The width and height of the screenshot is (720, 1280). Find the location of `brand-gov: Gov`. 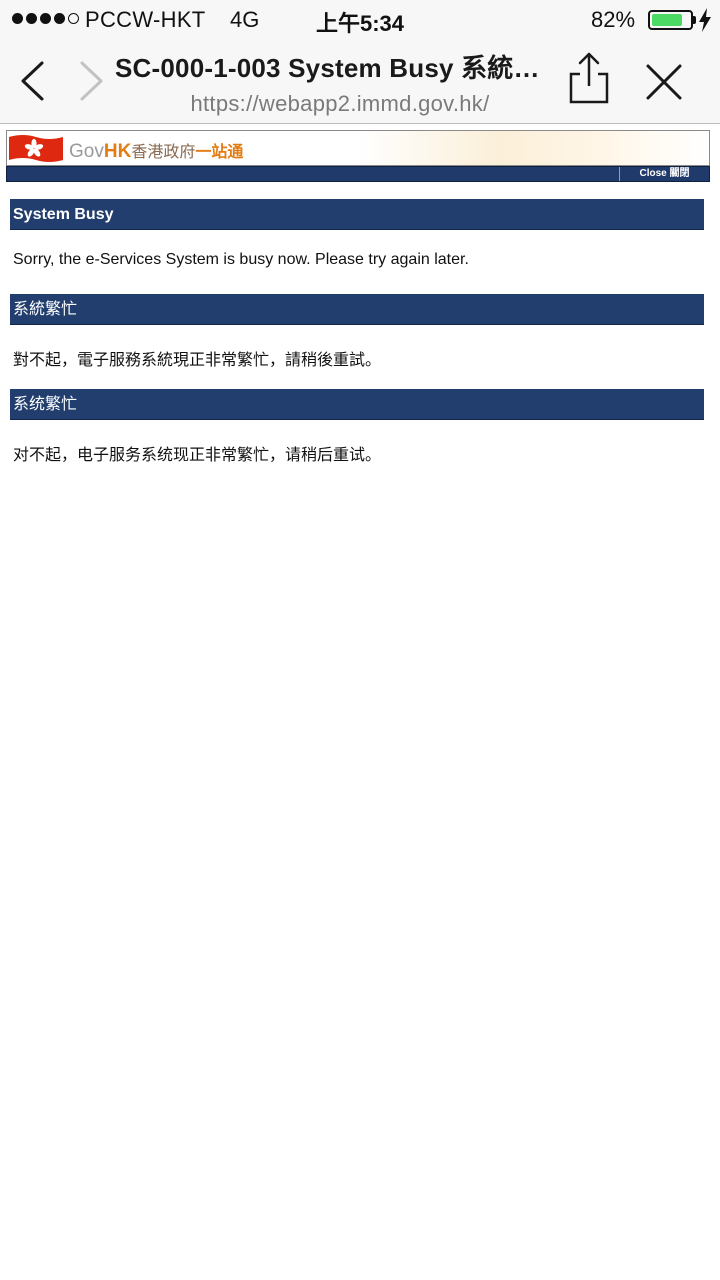

brand-gov: Gov is located at coordinates (86, 151).